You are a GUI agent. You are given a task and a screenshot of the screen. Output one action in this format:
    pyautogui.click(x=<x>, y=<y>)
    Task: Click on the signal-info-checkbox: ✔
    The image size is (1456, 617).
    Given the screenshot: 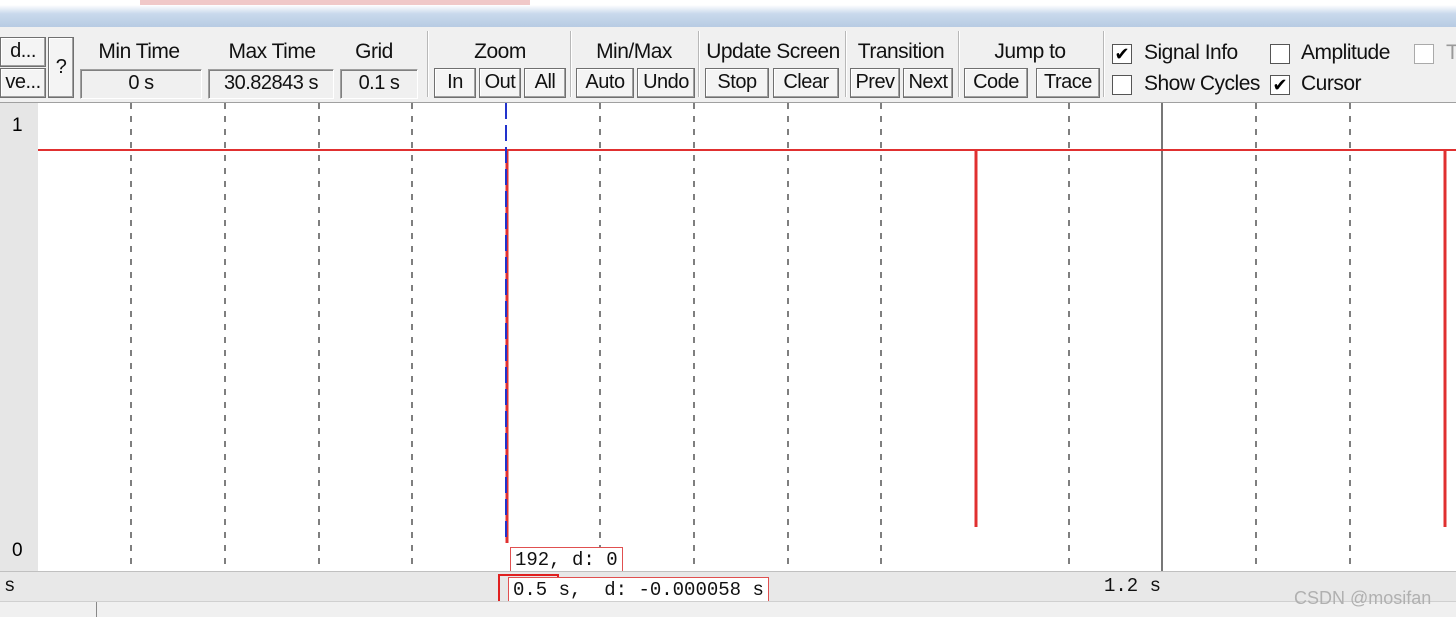 What is the action you would take?
    pyautogui.click(x=1122, y=54)
    